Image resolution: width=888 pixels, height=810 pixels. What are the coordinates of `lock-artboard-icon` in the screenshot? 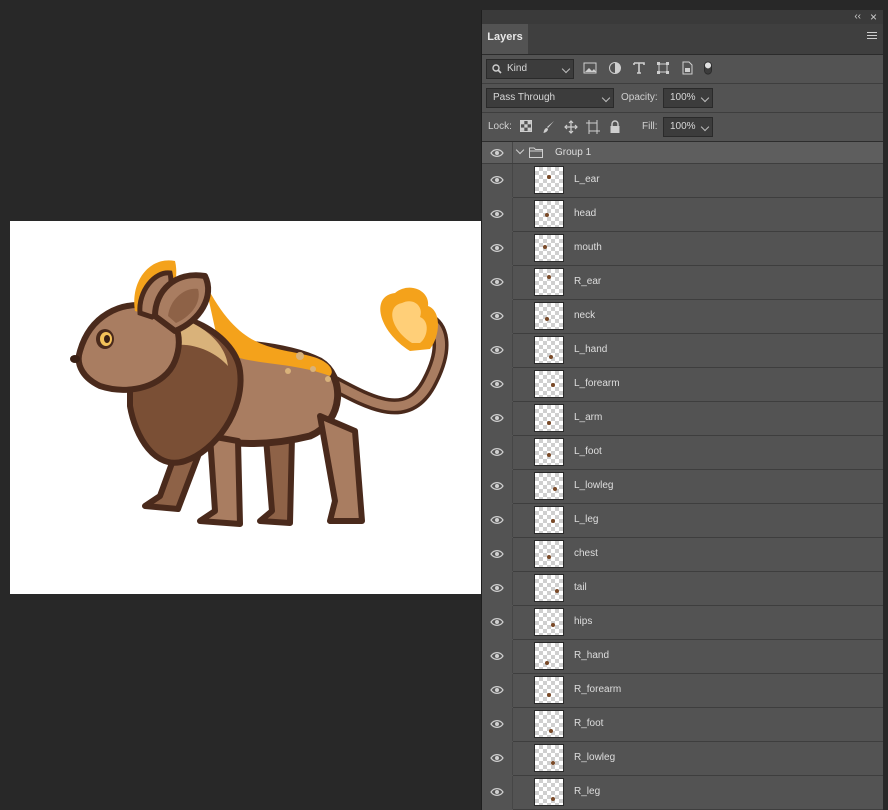 It's located at (593, 127).